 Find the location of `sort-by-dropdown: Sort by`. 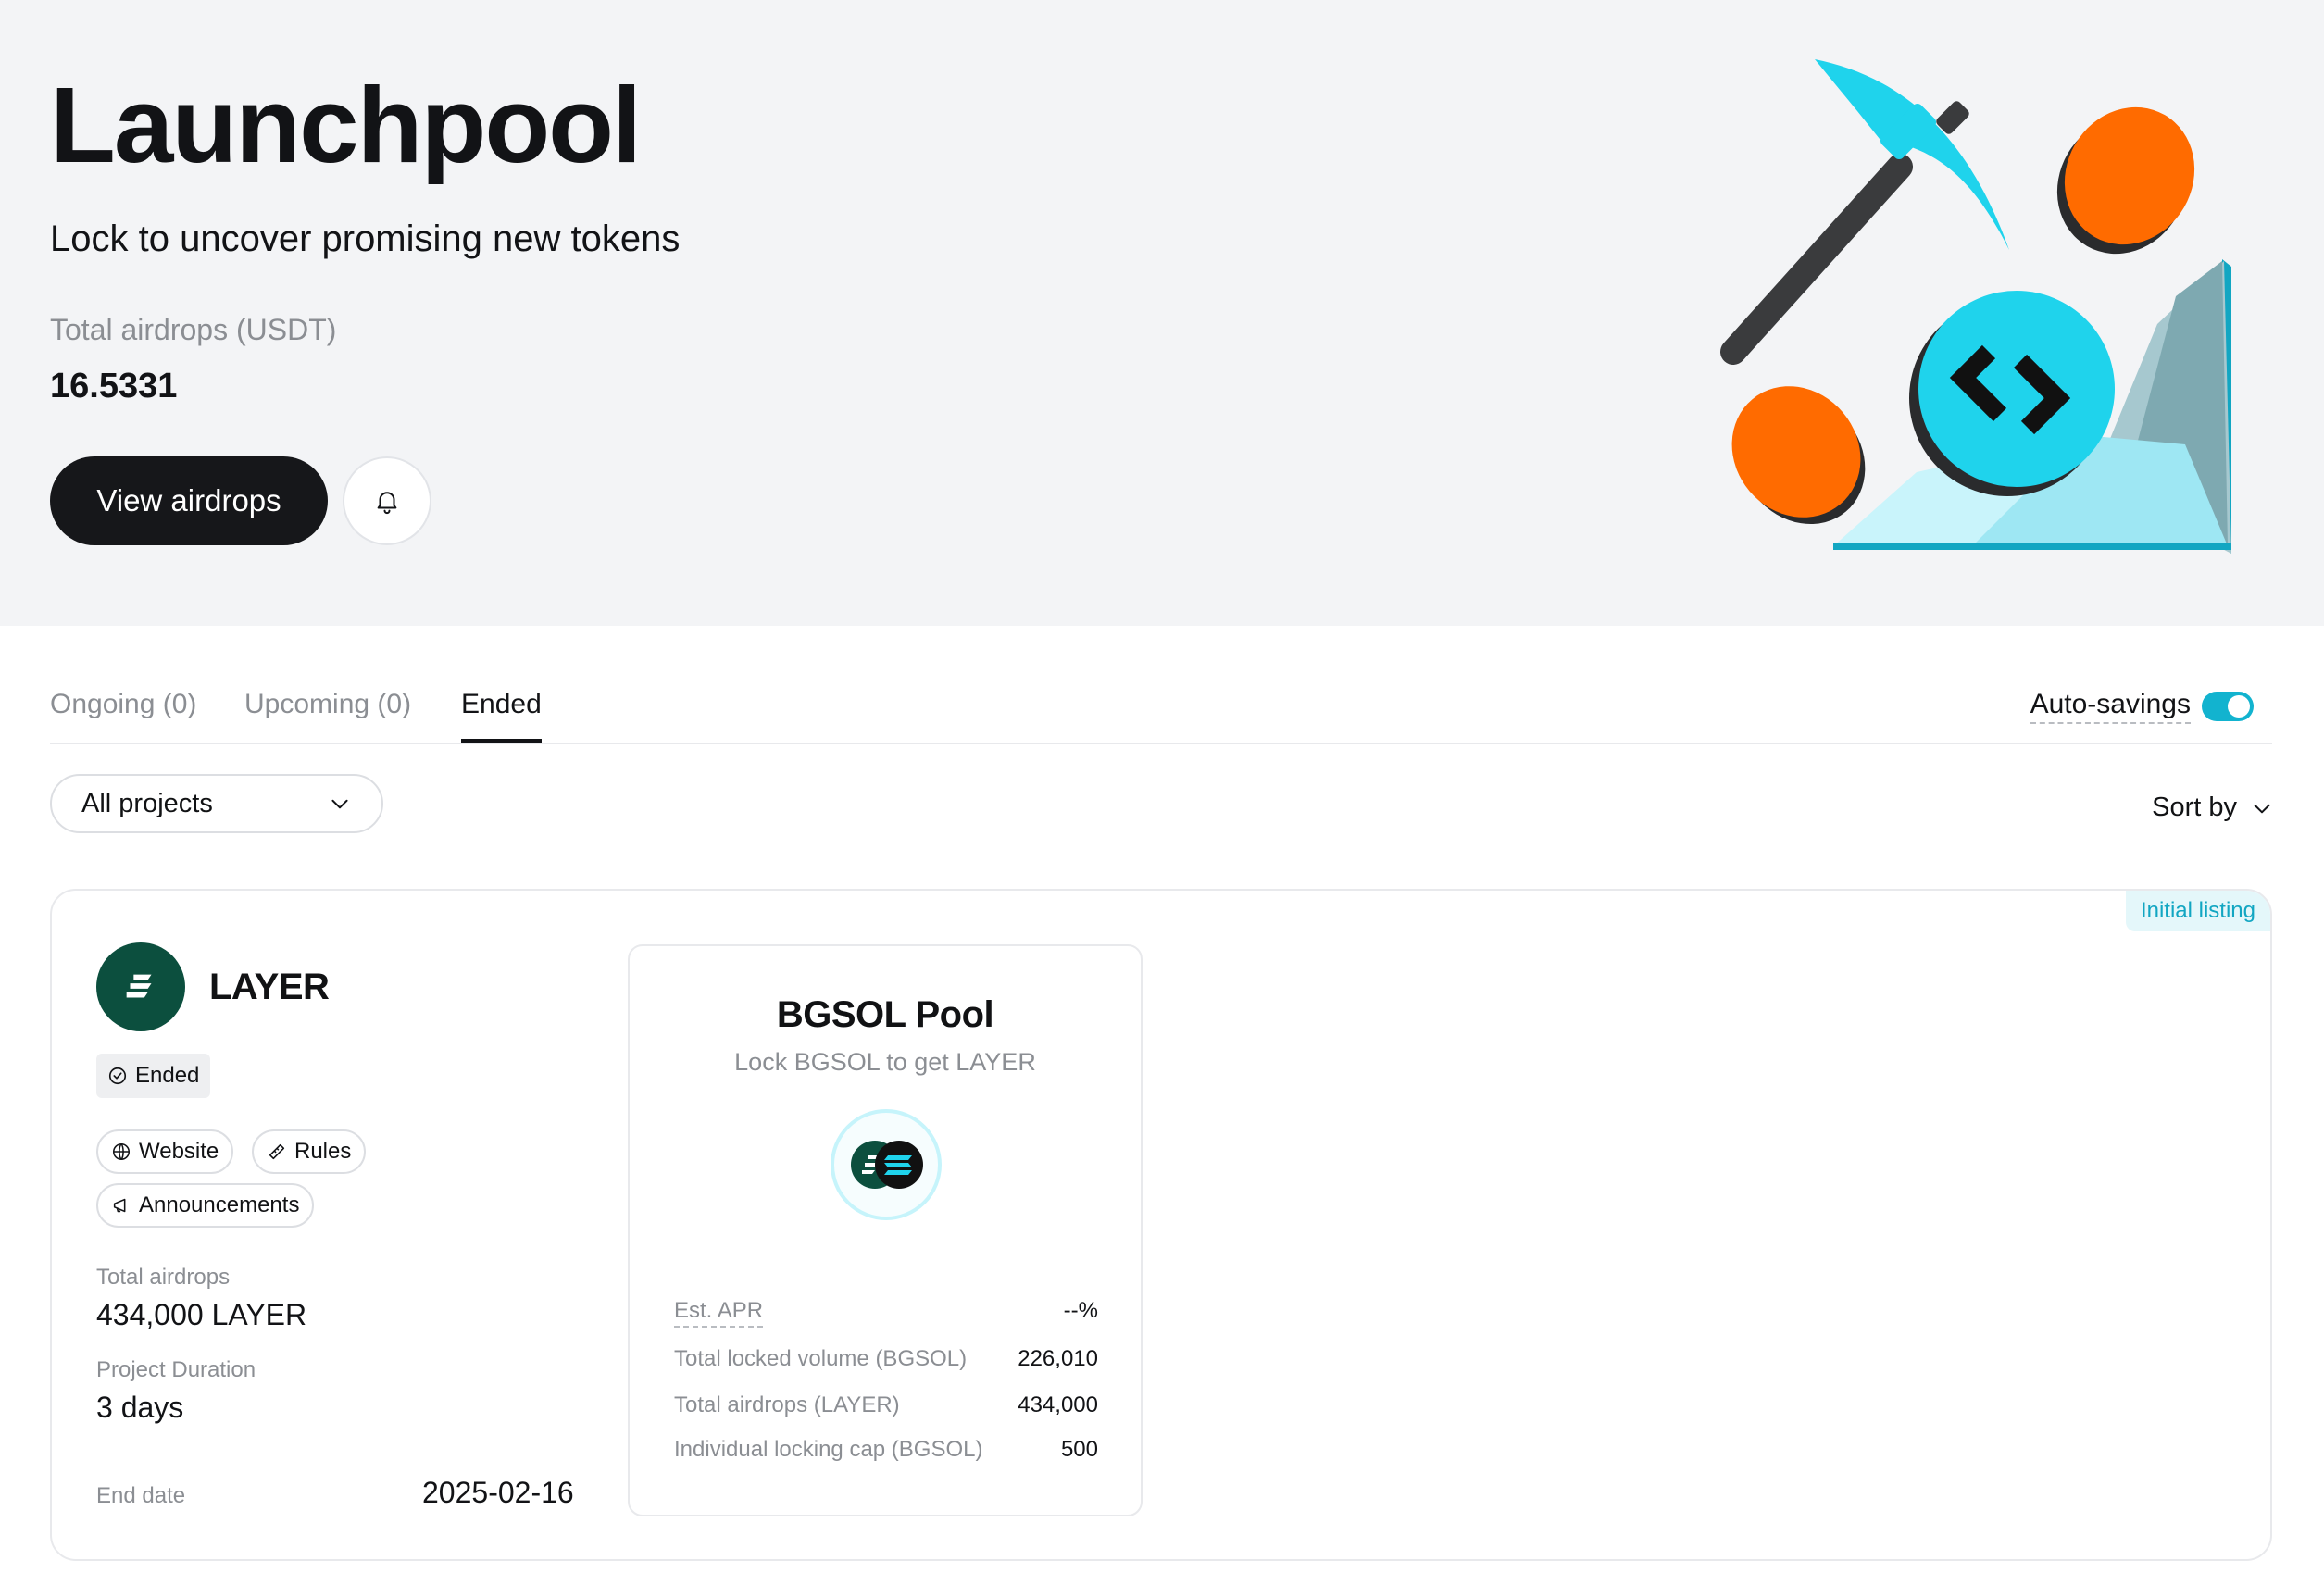

sort-by-dropdown: Sort by is located at coordinates (2213, 807).